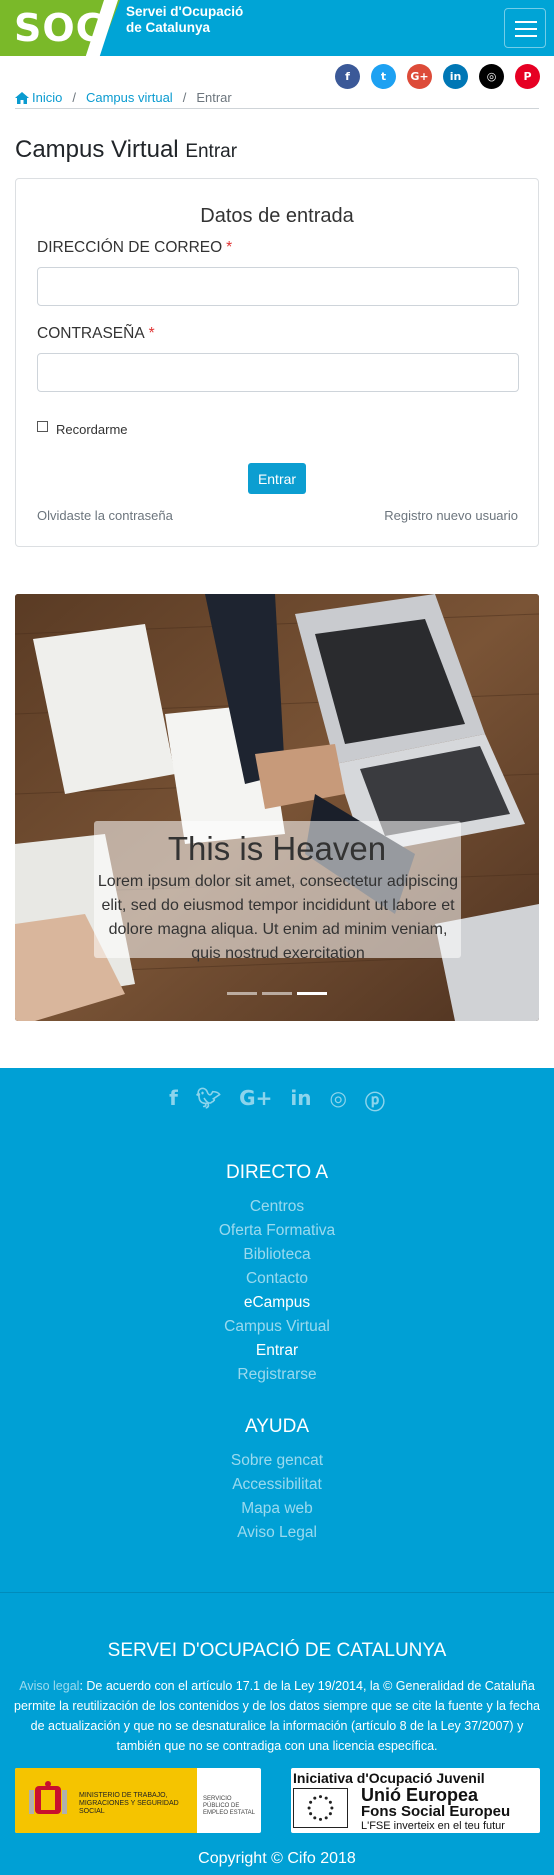 The image size is (554, 1875). What do you see at coordinates (375, 1100) in the screenshot?
I see `pinterest-icon: ⓟ` at bounding box center [375, 1100].